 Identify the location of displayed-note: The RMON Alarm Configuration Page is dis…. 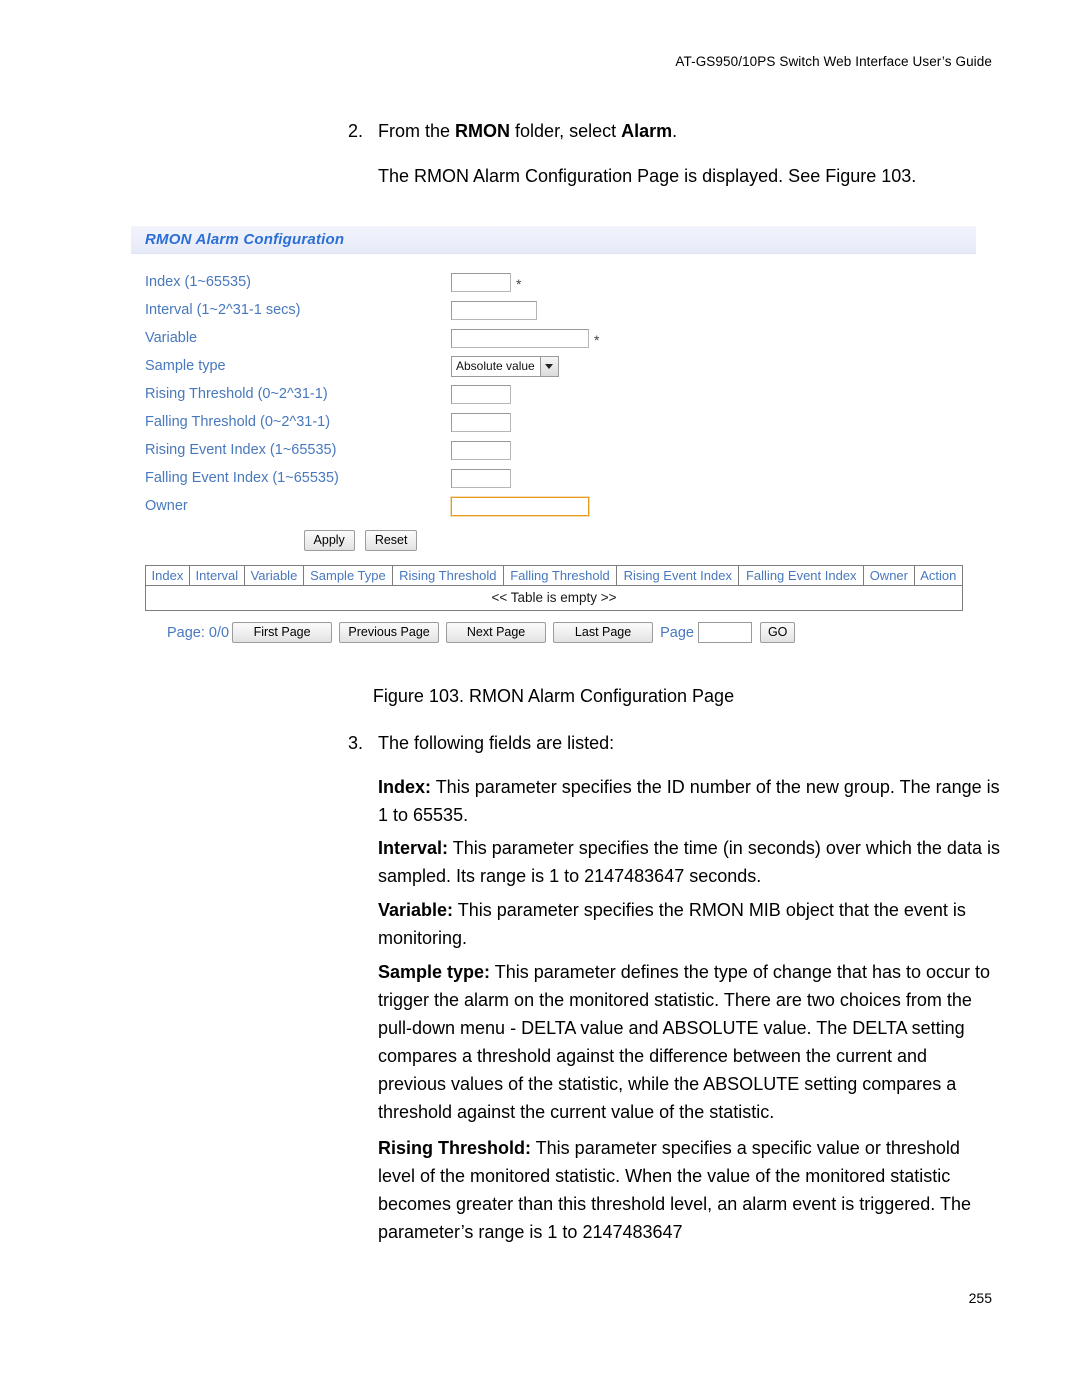
(647, 176).